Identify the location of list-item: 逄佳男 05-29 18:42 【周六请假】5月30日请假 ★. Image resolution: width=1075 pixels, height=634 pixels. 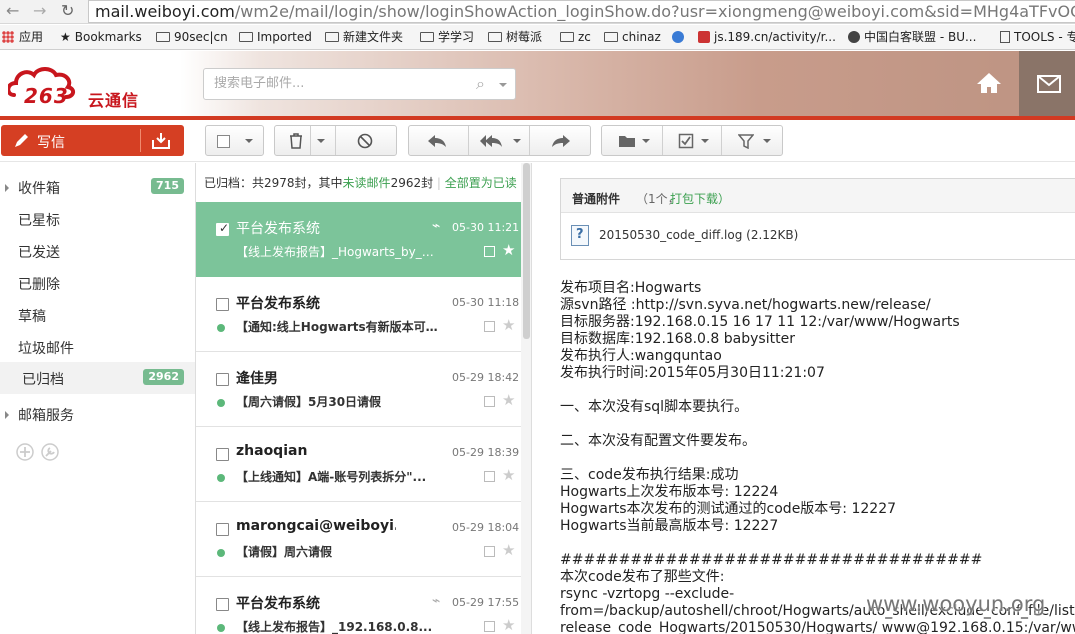
(363, 389).